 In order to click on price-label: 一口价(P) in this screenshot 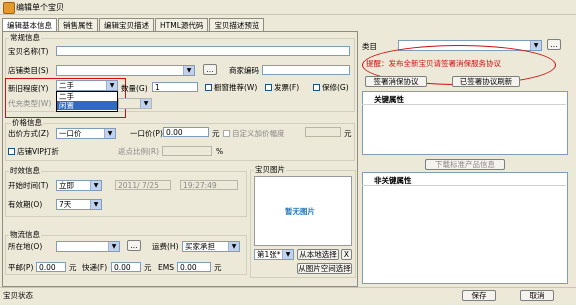, I will do `click(146, 133)`.